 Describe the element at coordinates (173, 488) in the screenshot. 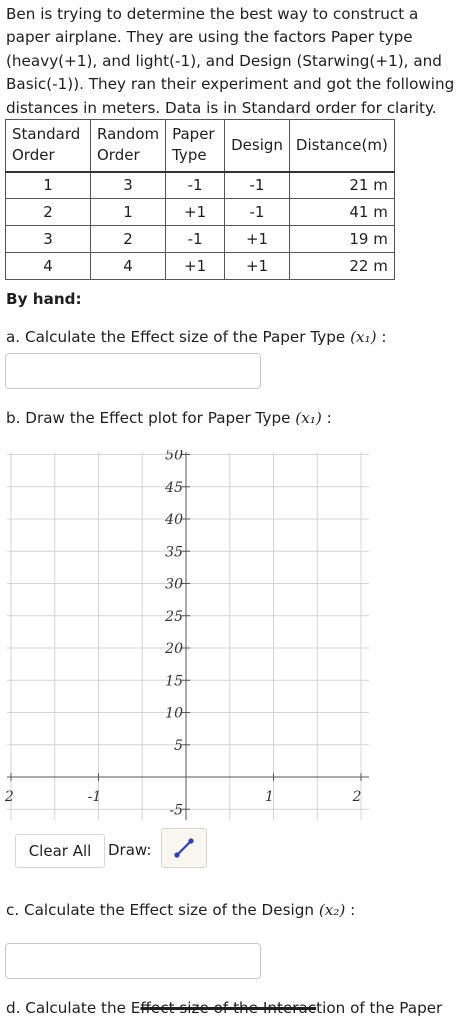

I see `y-tick-label: 45` at that location.